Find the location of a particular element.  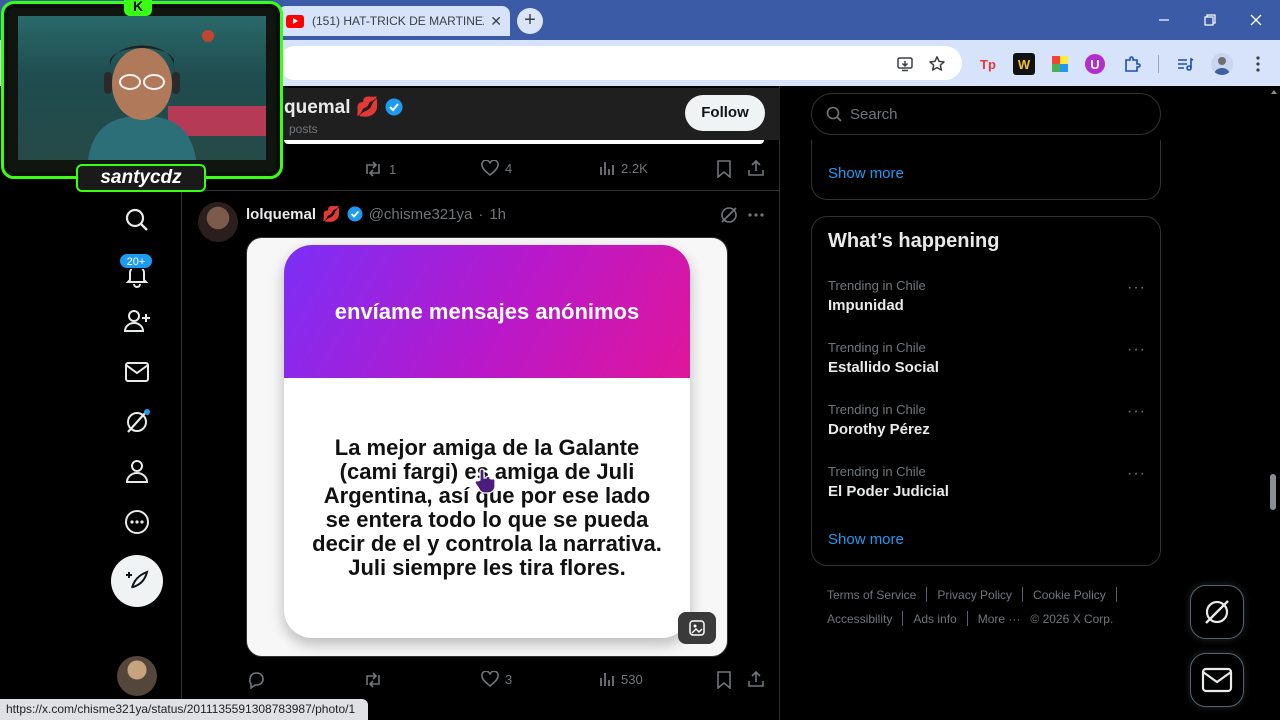

notifications-badge: 20+ is located at coordinates (136, 261).